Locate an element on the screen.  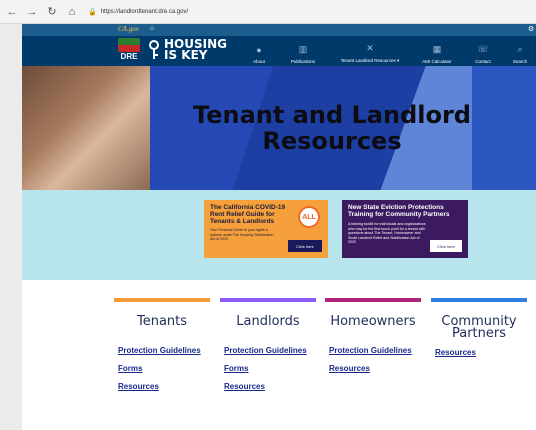
dre-flag-icon is located at coordinates (129, 45).